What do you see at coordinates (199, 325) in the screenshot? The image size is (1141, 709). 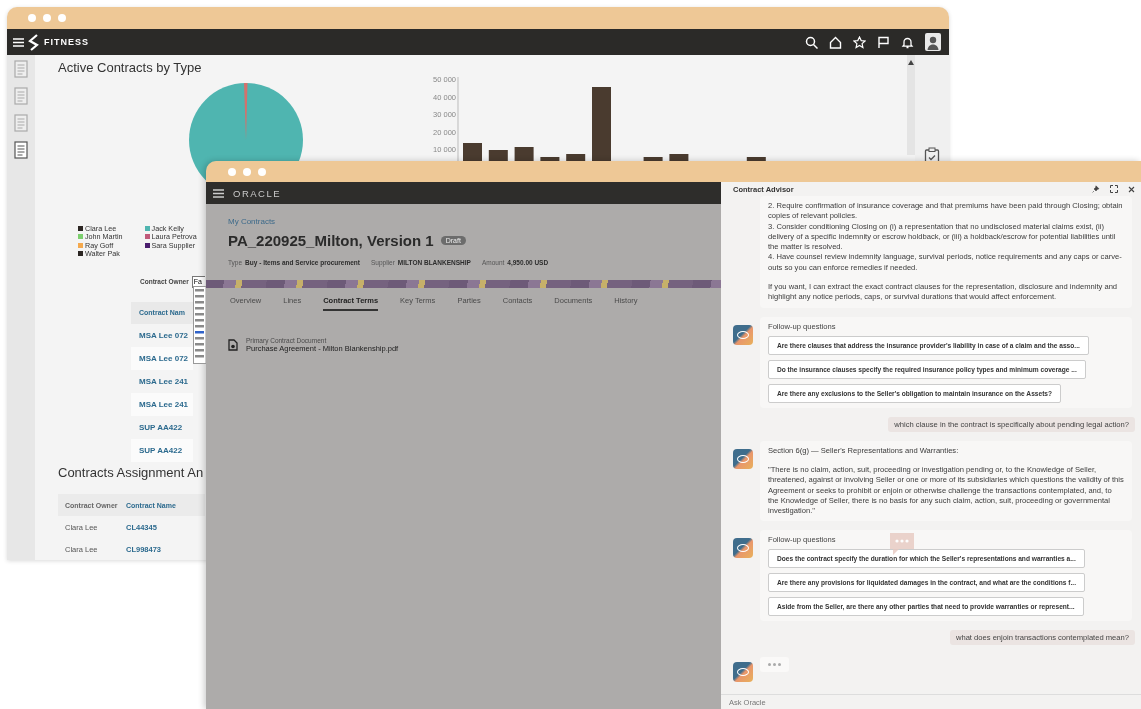 I see `dropdown-menu` at bounding box center [199, 325].